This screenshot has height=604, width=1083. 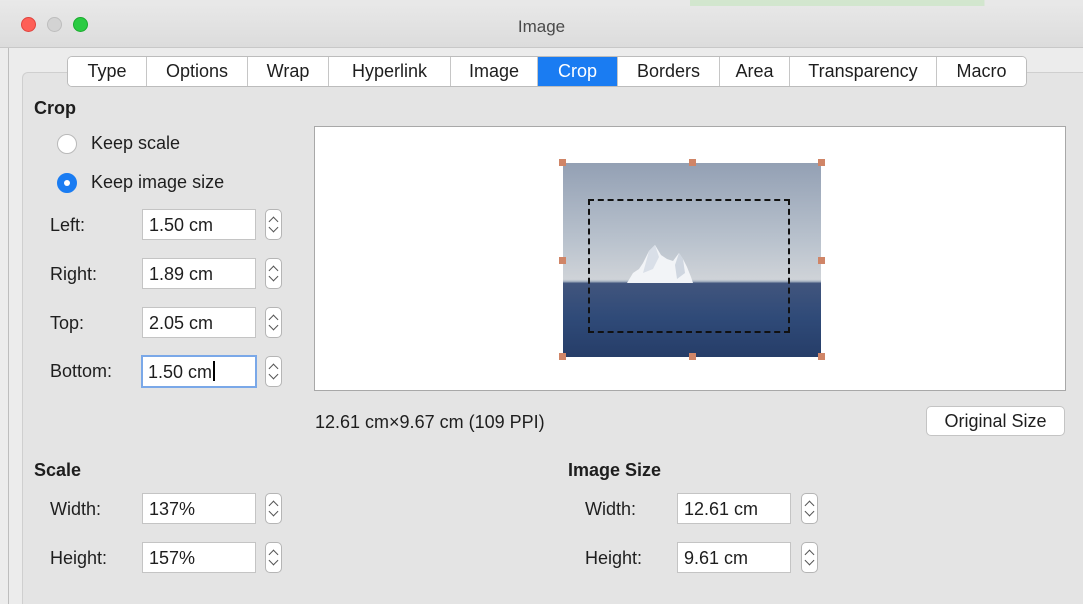 What do you see at coordinates (199, 322) in the screenshot?
I see `crop-top-input: 2.05 cm` at bounding box center [199, 322].